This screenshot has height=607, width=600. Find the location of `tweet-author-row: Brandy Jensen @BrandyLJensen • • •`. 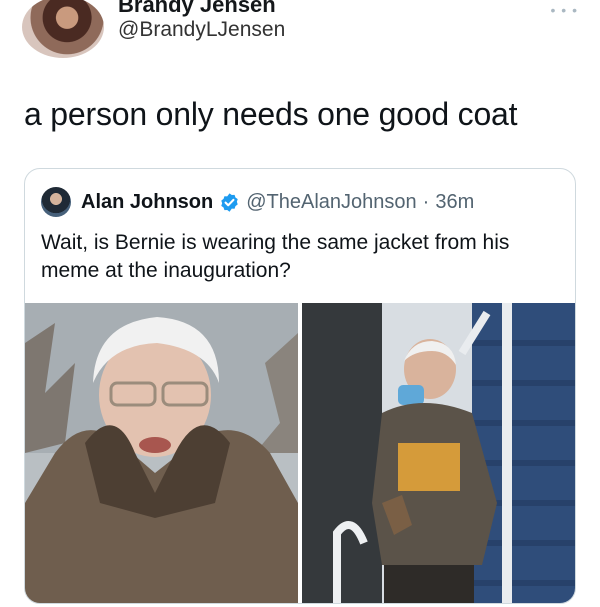

tweet-author-row: Brandy Jensen @BrandyLJensen • • • is located at coordinates (302, 30).